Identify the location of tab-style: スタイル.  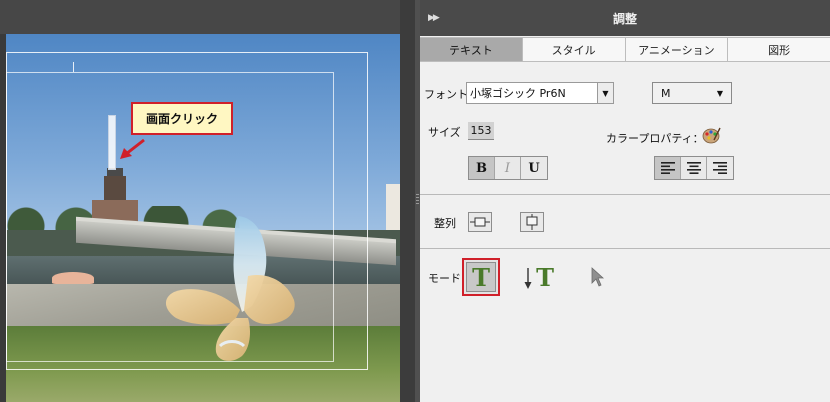
(574, 49).